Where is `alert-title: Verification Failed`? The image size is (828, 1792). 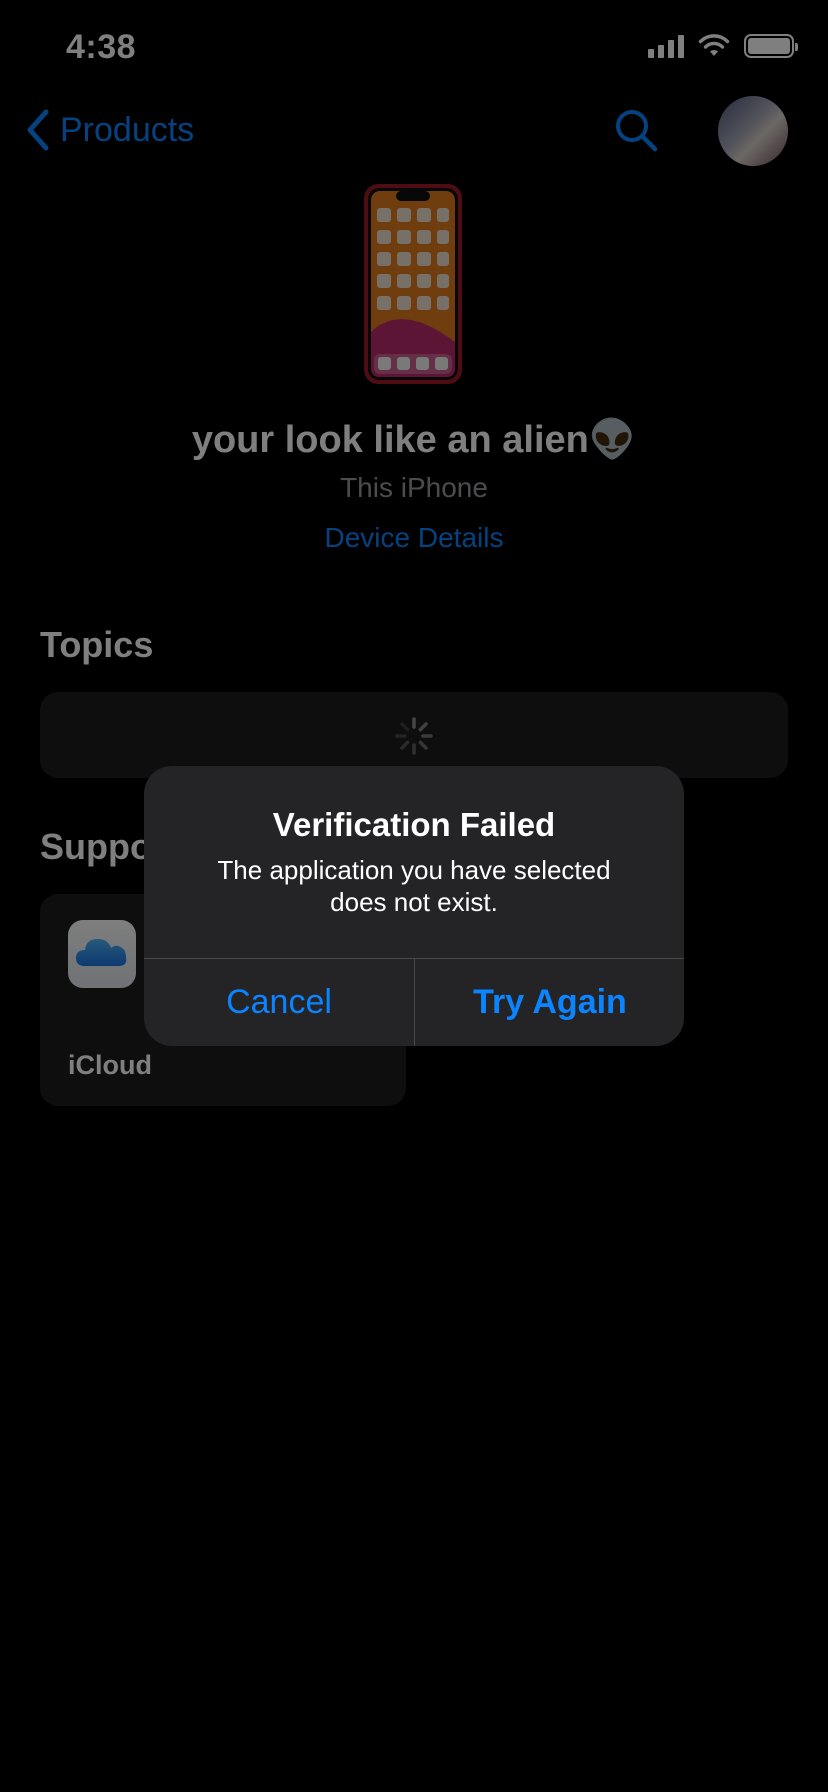
alert-title: Verification Failed is located at coordinates (414, 824).